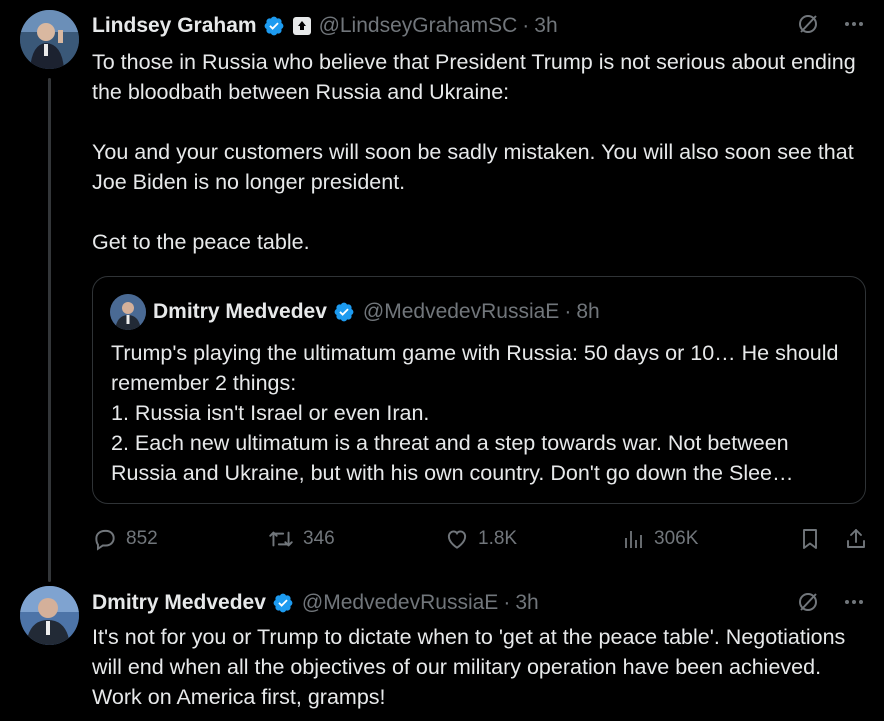 The height and width of the screenshot is (721, 884). I want to click on author-handle: @LindseyGrahamSC, so click(418, 26).